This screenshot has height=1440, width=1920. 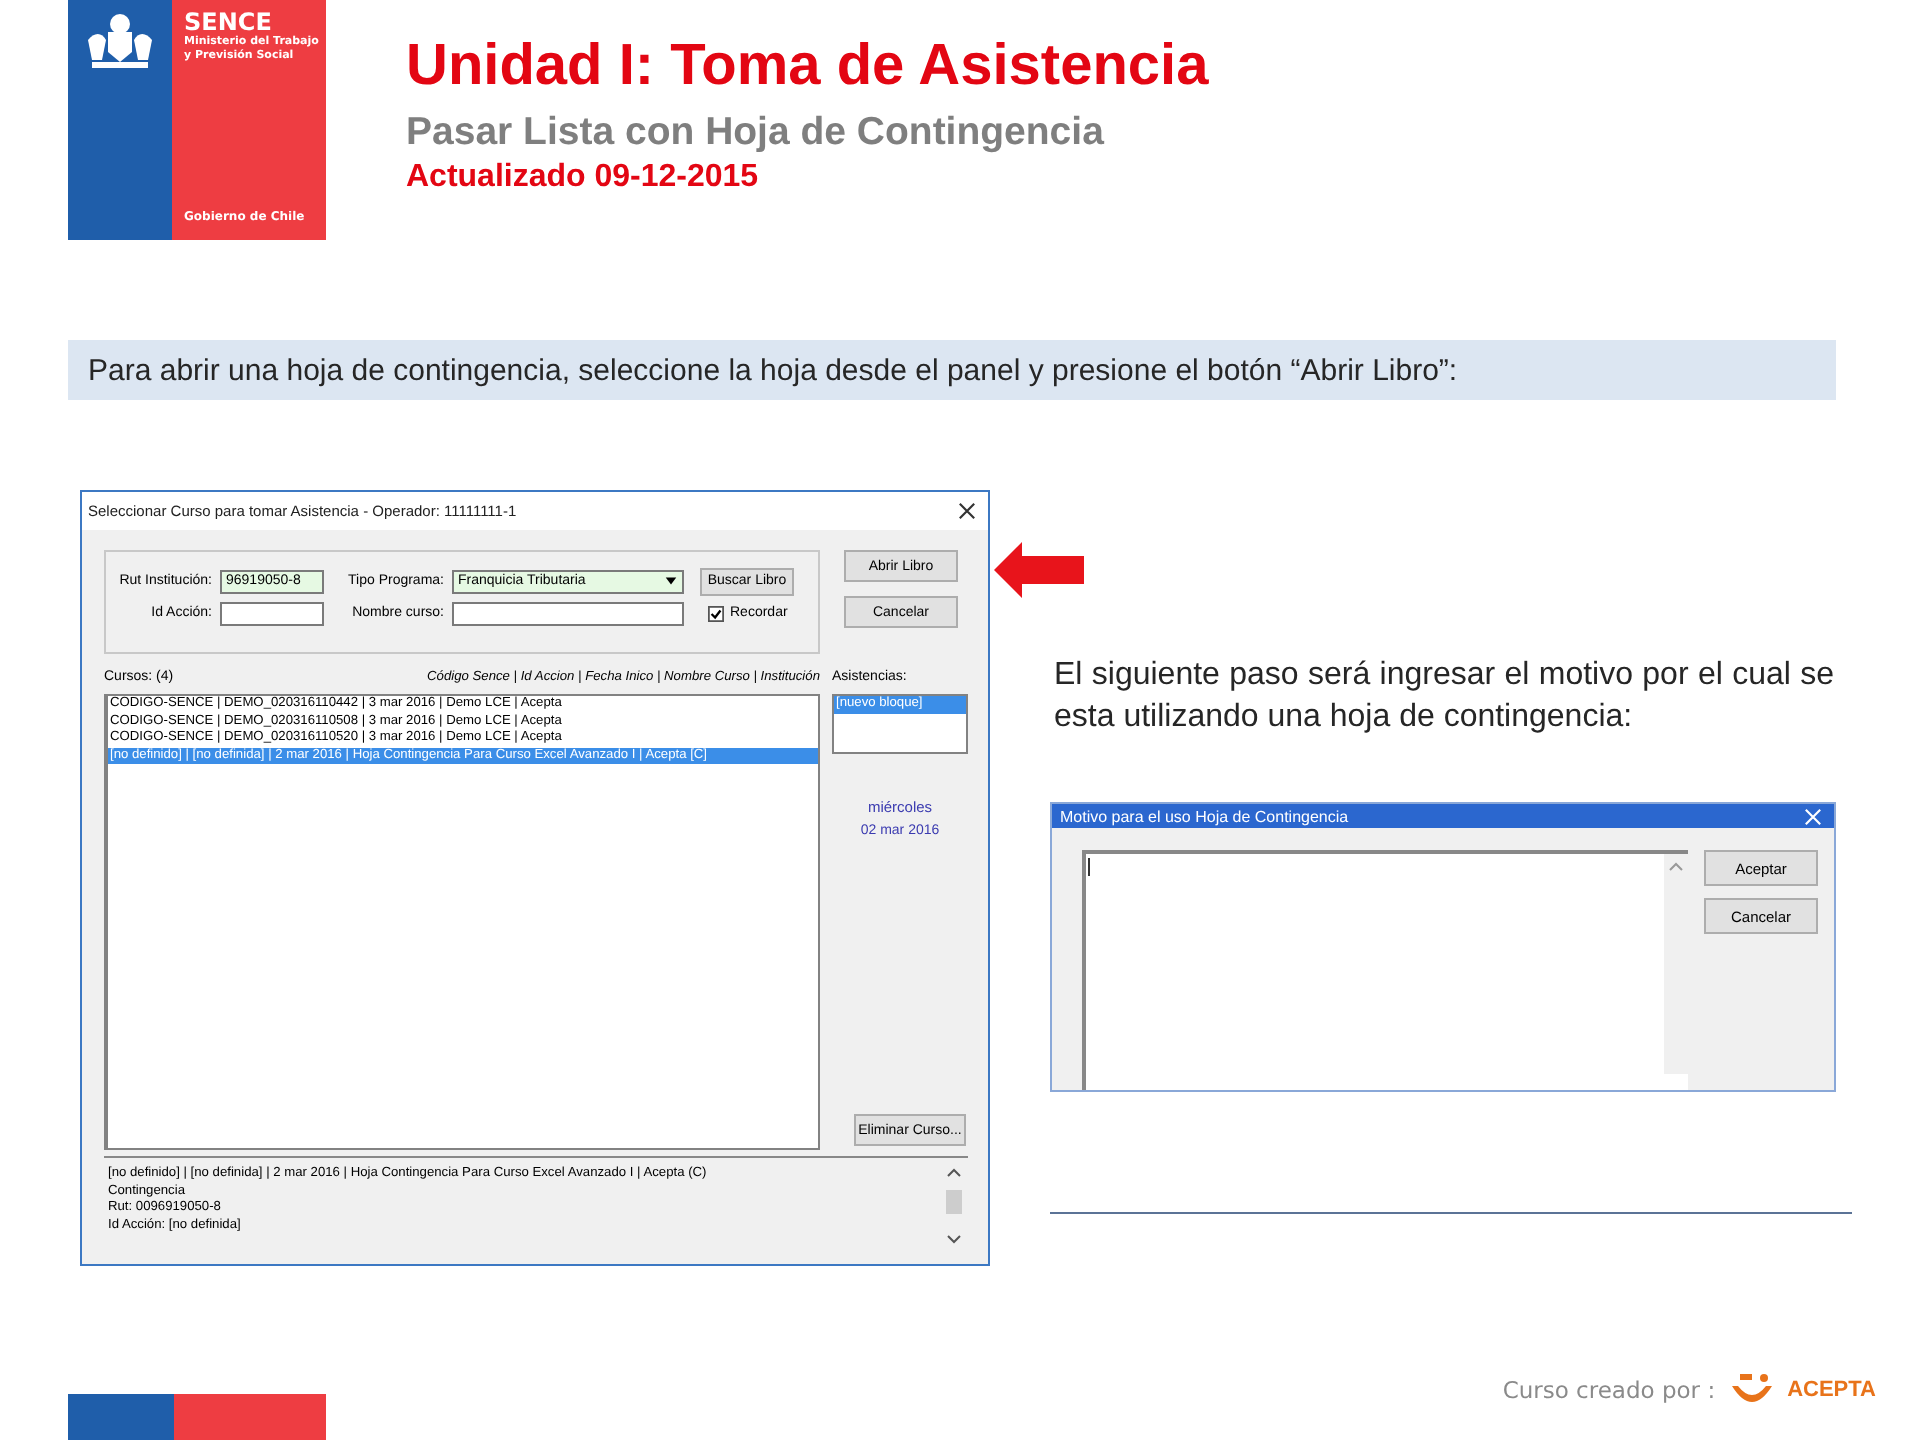 I want to click on arrow-icon, so click(x=1040, y=570).